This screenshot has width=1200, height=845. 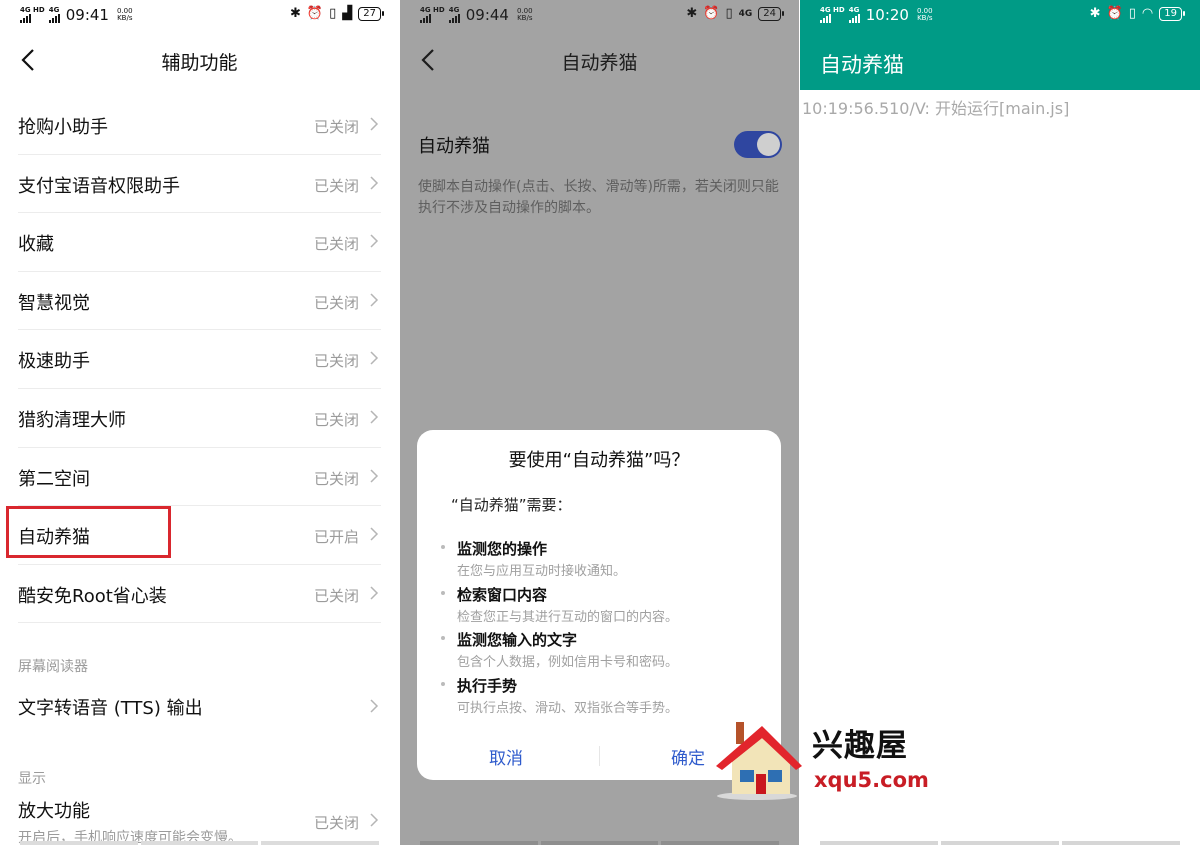 I want to click on cancel-button: 取消, so click(x=506, y=756).